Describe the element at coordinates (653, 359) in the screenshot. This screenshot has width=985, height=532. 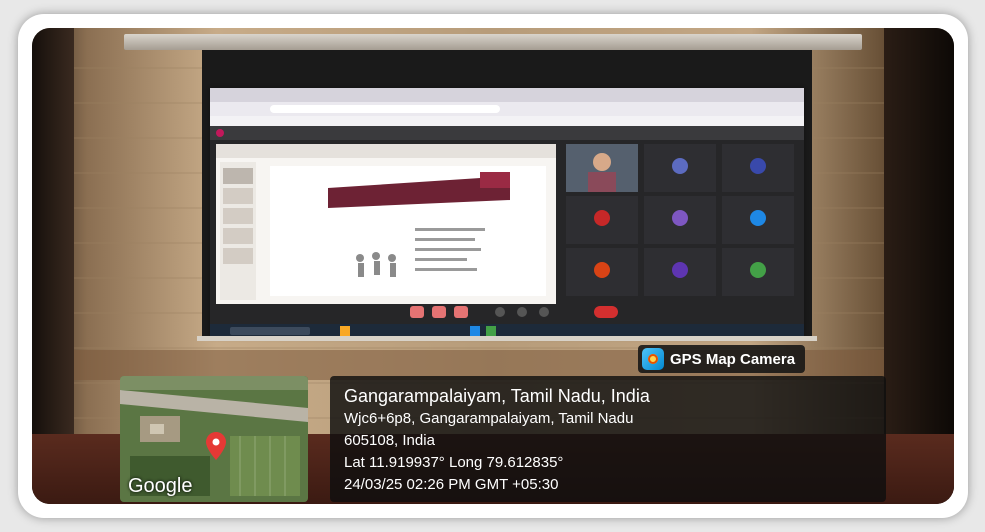
I see `gps-map-camera-icon` at that location.